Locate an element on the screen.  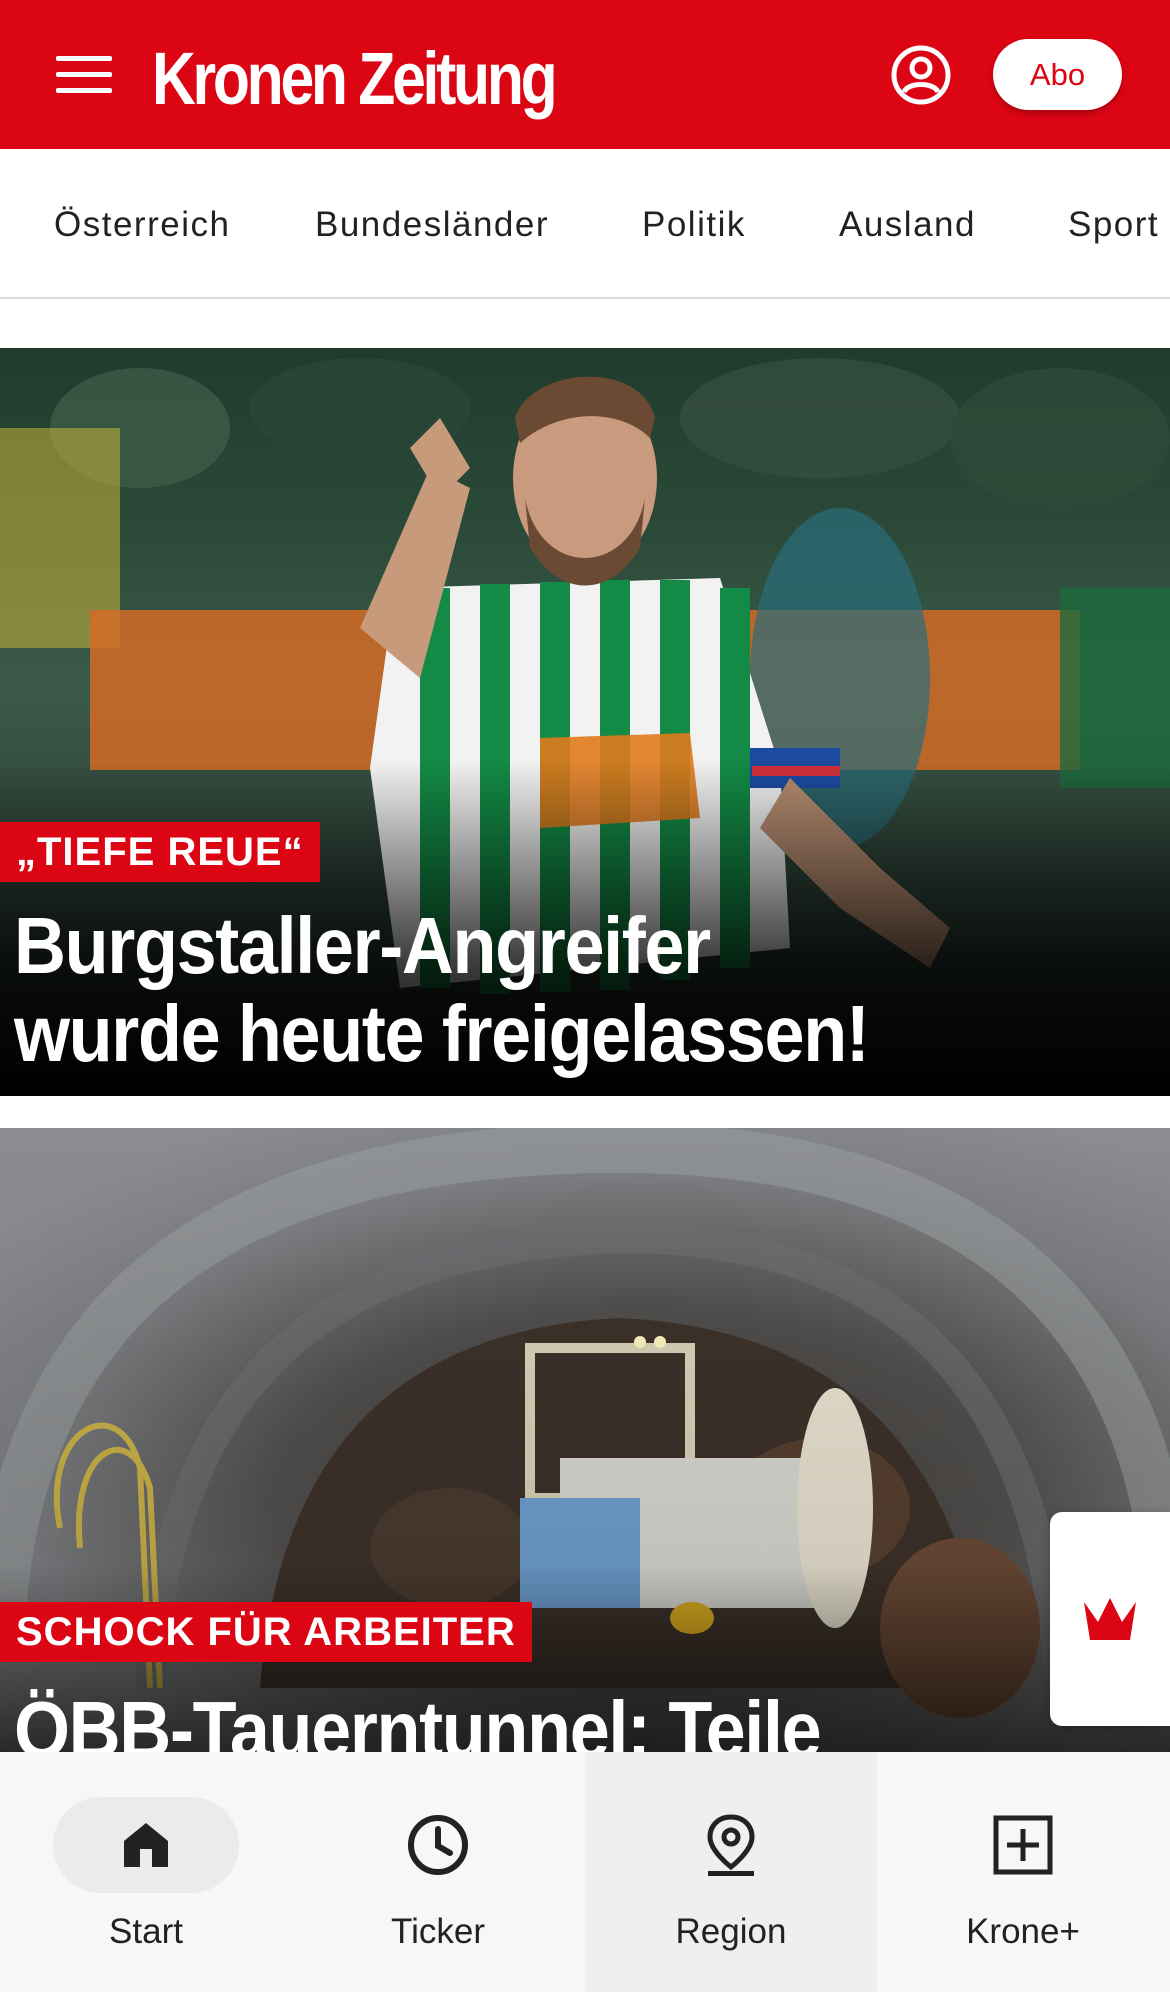
menu-icon is located at coordinates (84, 75).